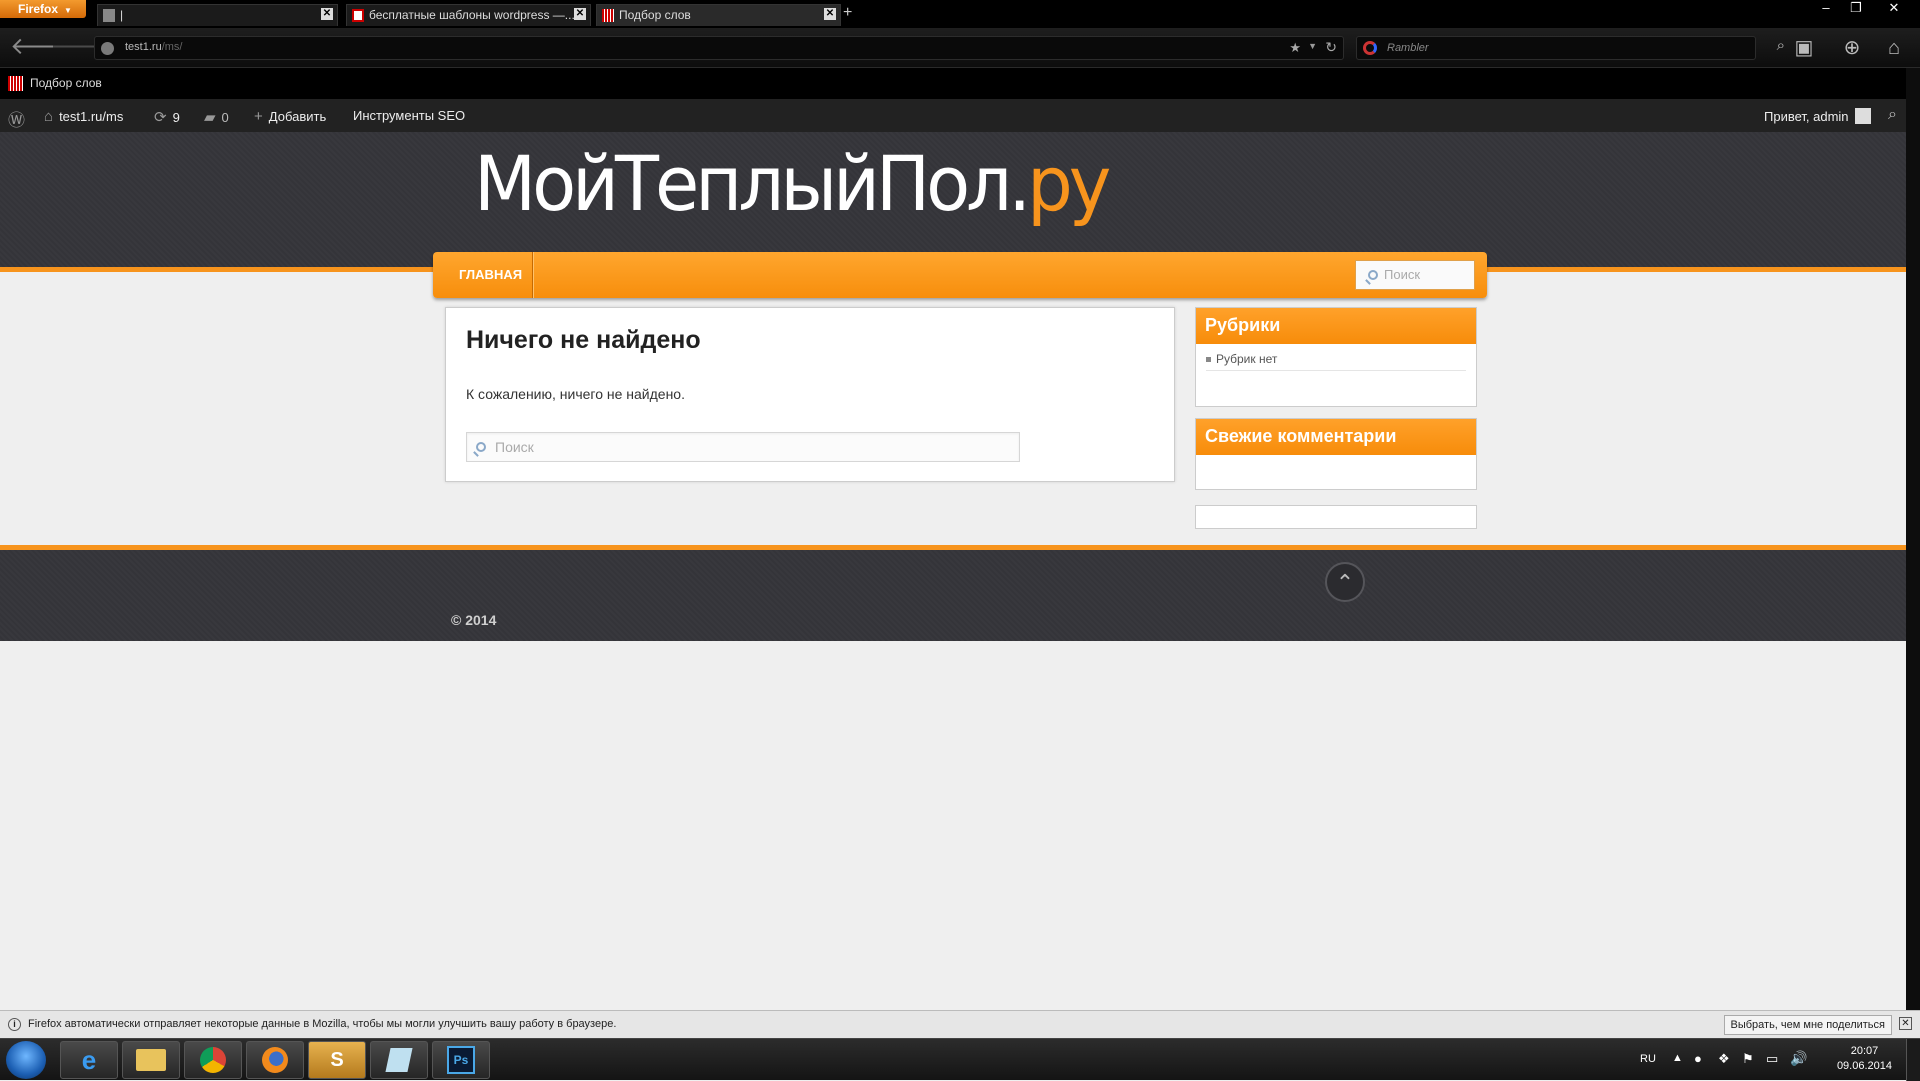 This screenshot has width=1920, height=1081. What do you see at coordinates (89, 1060) in the screenshot?
I see `internet-explorer-icon: e` at bounding box center [89, 1060].